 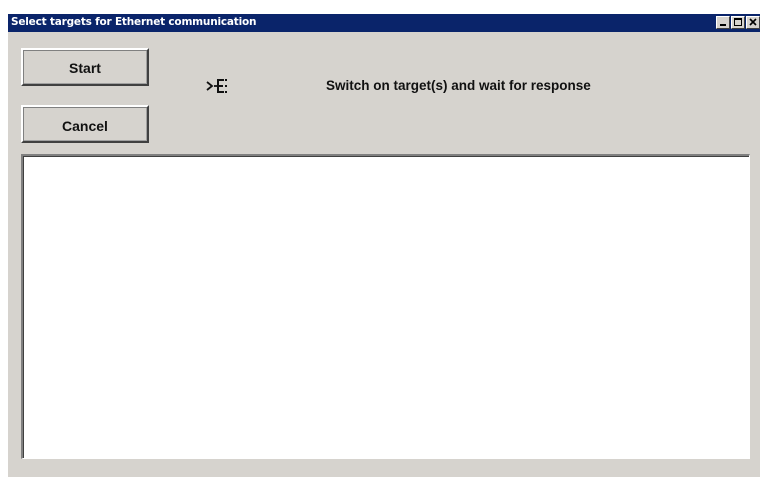 I want to click on minimize-button, so click(x=723, y=22).